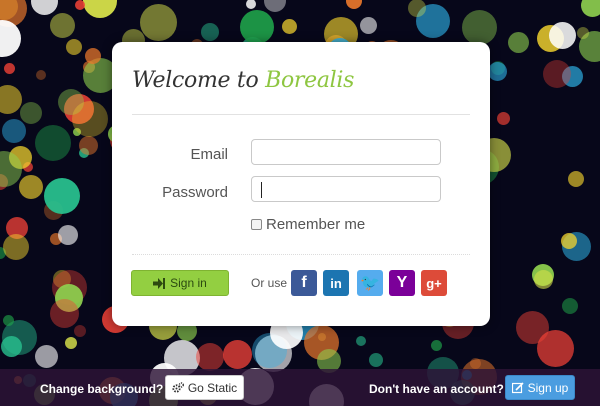 This screenshot has width=600, height=406. I want to click on remember-me-checkbox, so click(256, 224).